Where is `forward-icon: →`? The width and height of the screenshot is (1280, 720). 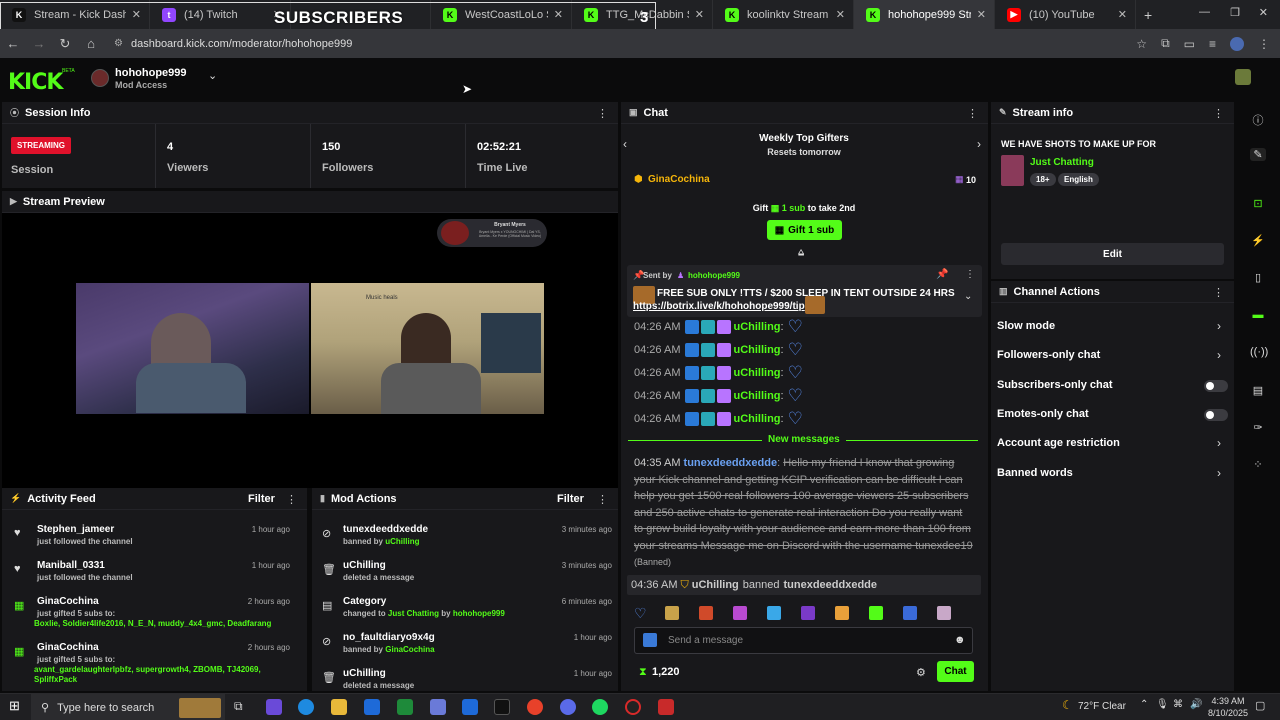 forward-icon: → is located at coordinates (39, 43).